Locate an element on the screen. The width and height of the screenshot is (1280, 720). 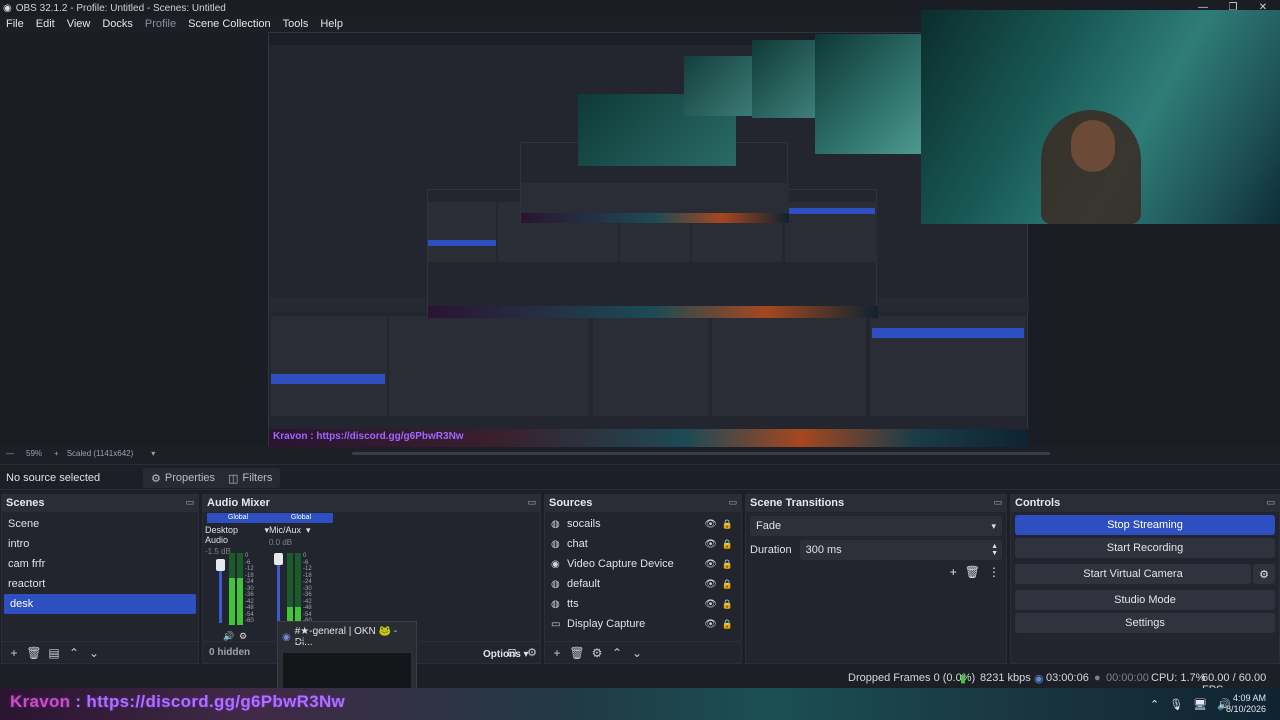
source-properties-button: ⚙ is located at coordinates (597, 653).